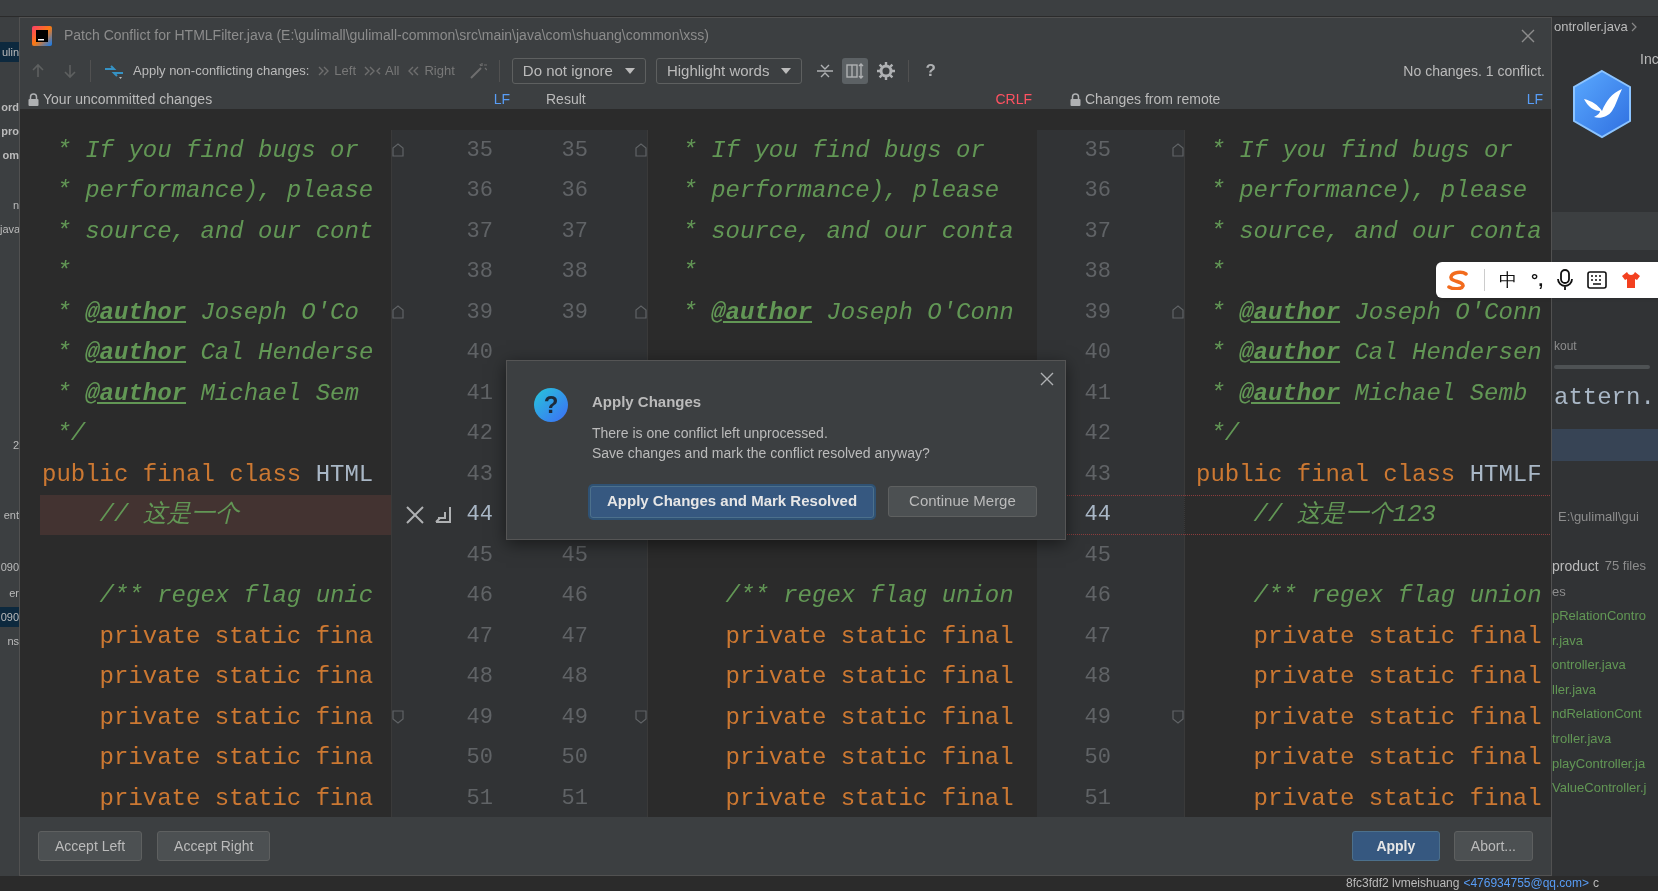 The height and width of the screenshot is (891, 1658). What do you see at coordinates (207, 312) in the screenshot?
I see `code-line: * @author Joseph O'Co` at bounding box center [207, 312].